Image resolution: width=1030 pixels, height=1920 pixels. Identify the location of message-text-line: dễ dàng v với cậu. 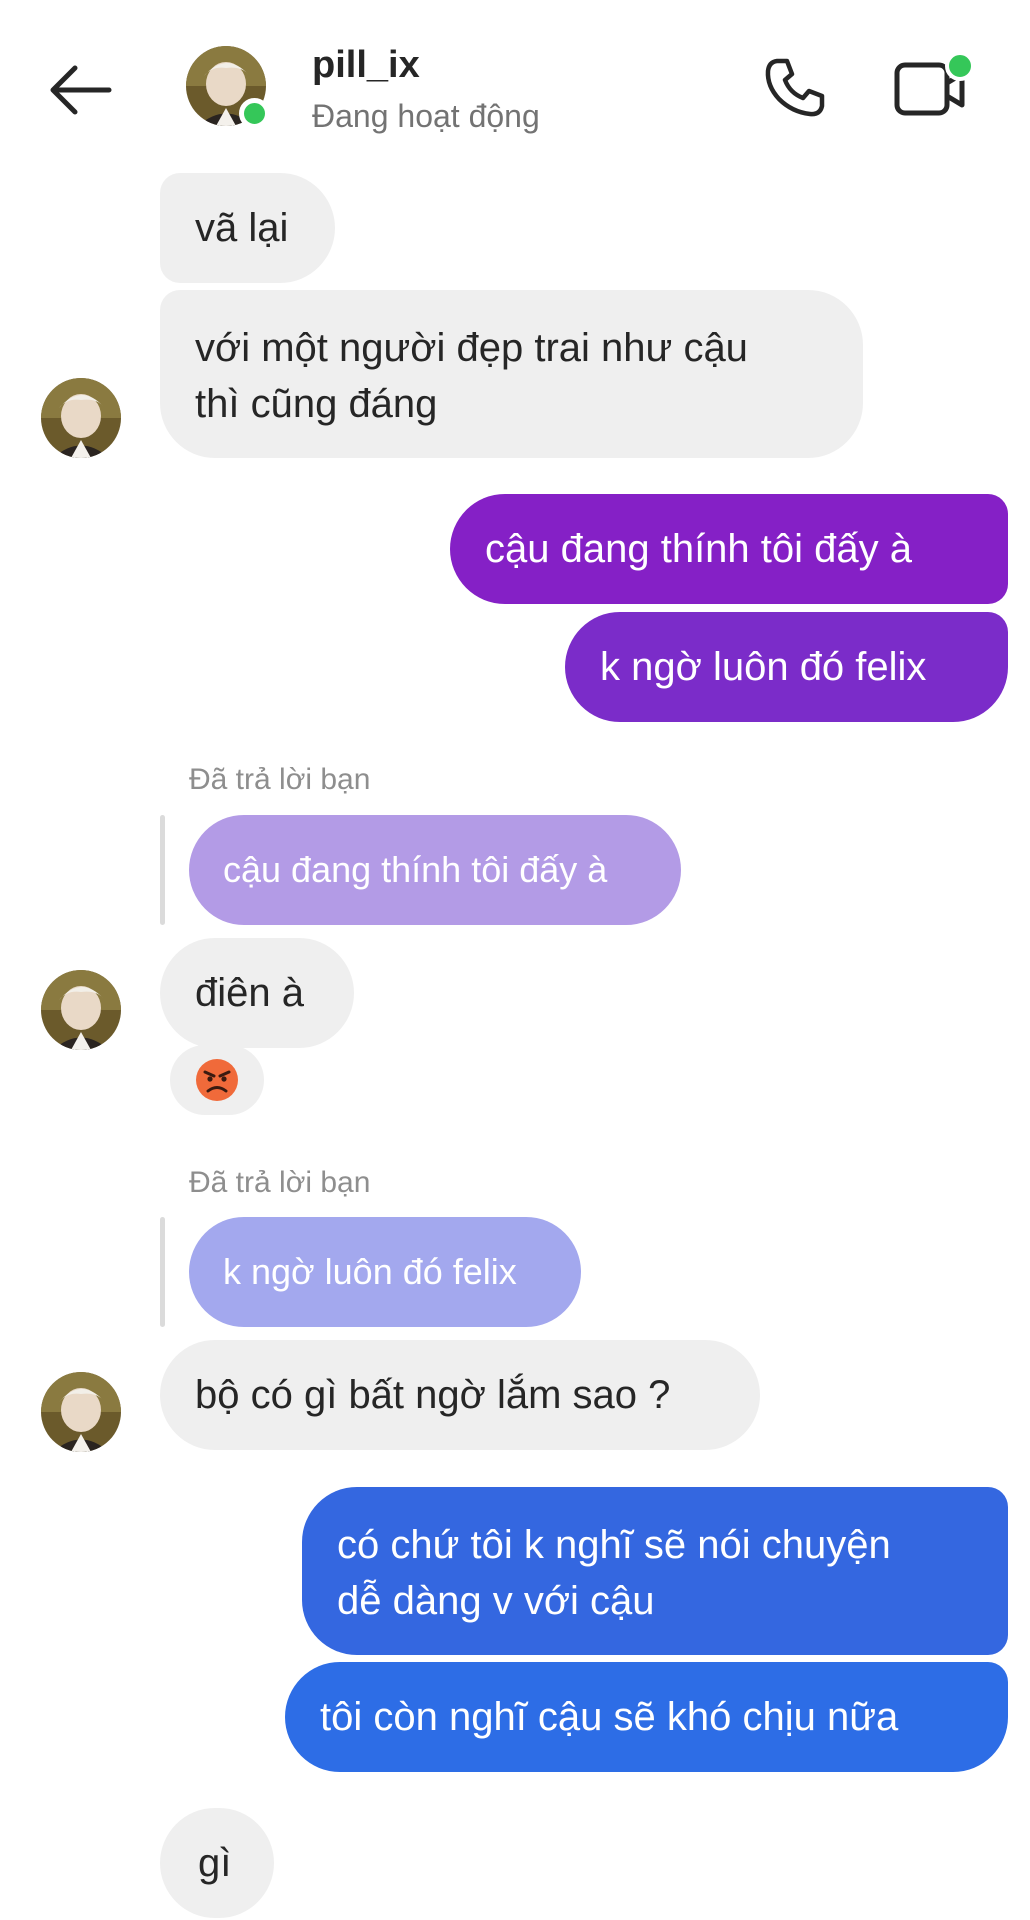
(496, 1601).